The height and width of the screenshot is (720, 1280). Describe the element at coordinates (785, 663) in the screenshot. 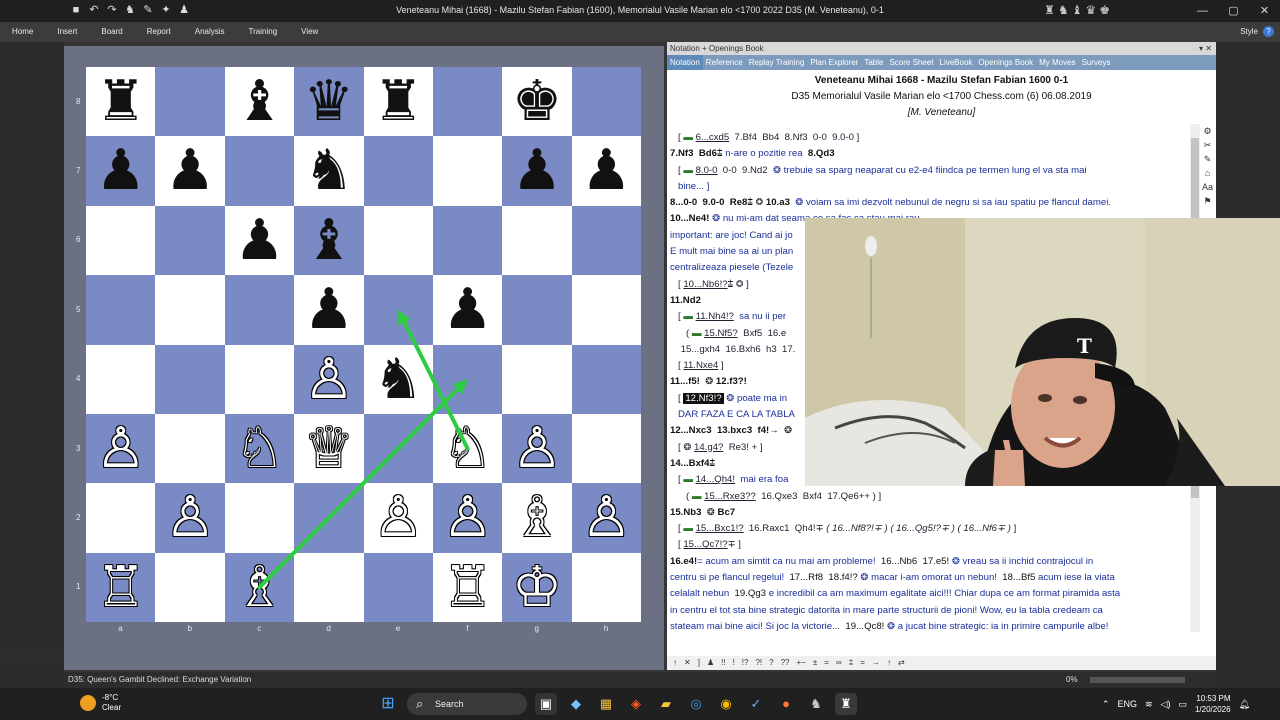

I see `annotation-symbol-button: ??` at that location.